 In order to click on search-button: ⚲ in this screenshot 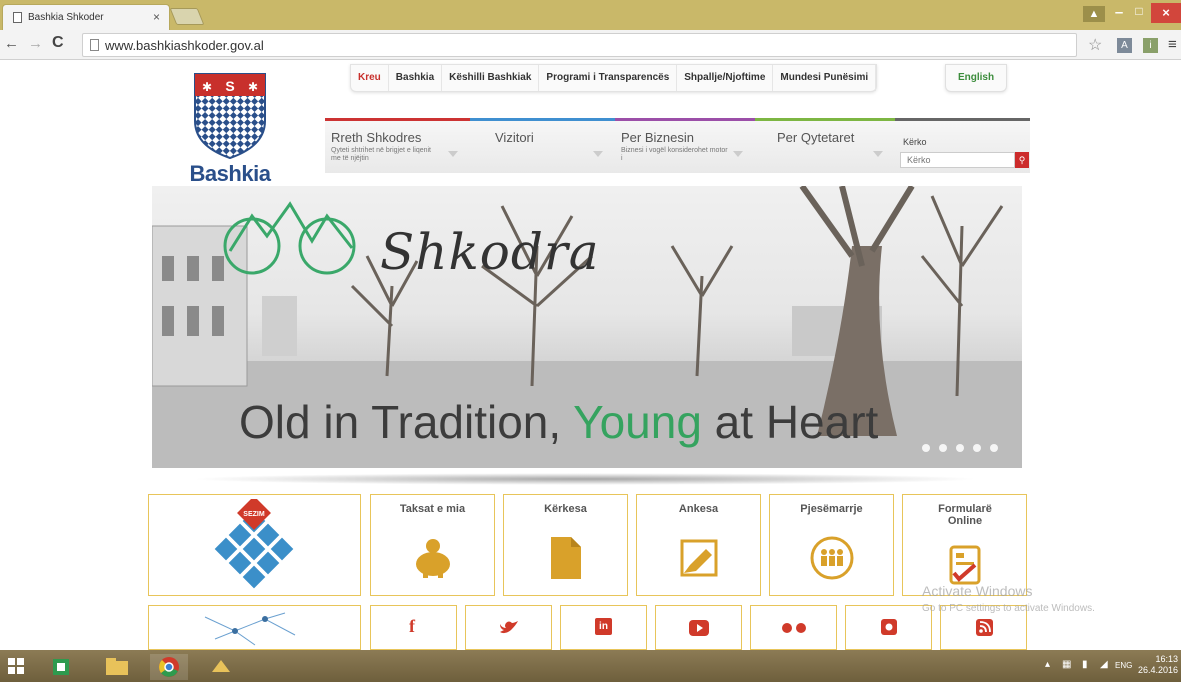, I will do `click(1022, 160)`.